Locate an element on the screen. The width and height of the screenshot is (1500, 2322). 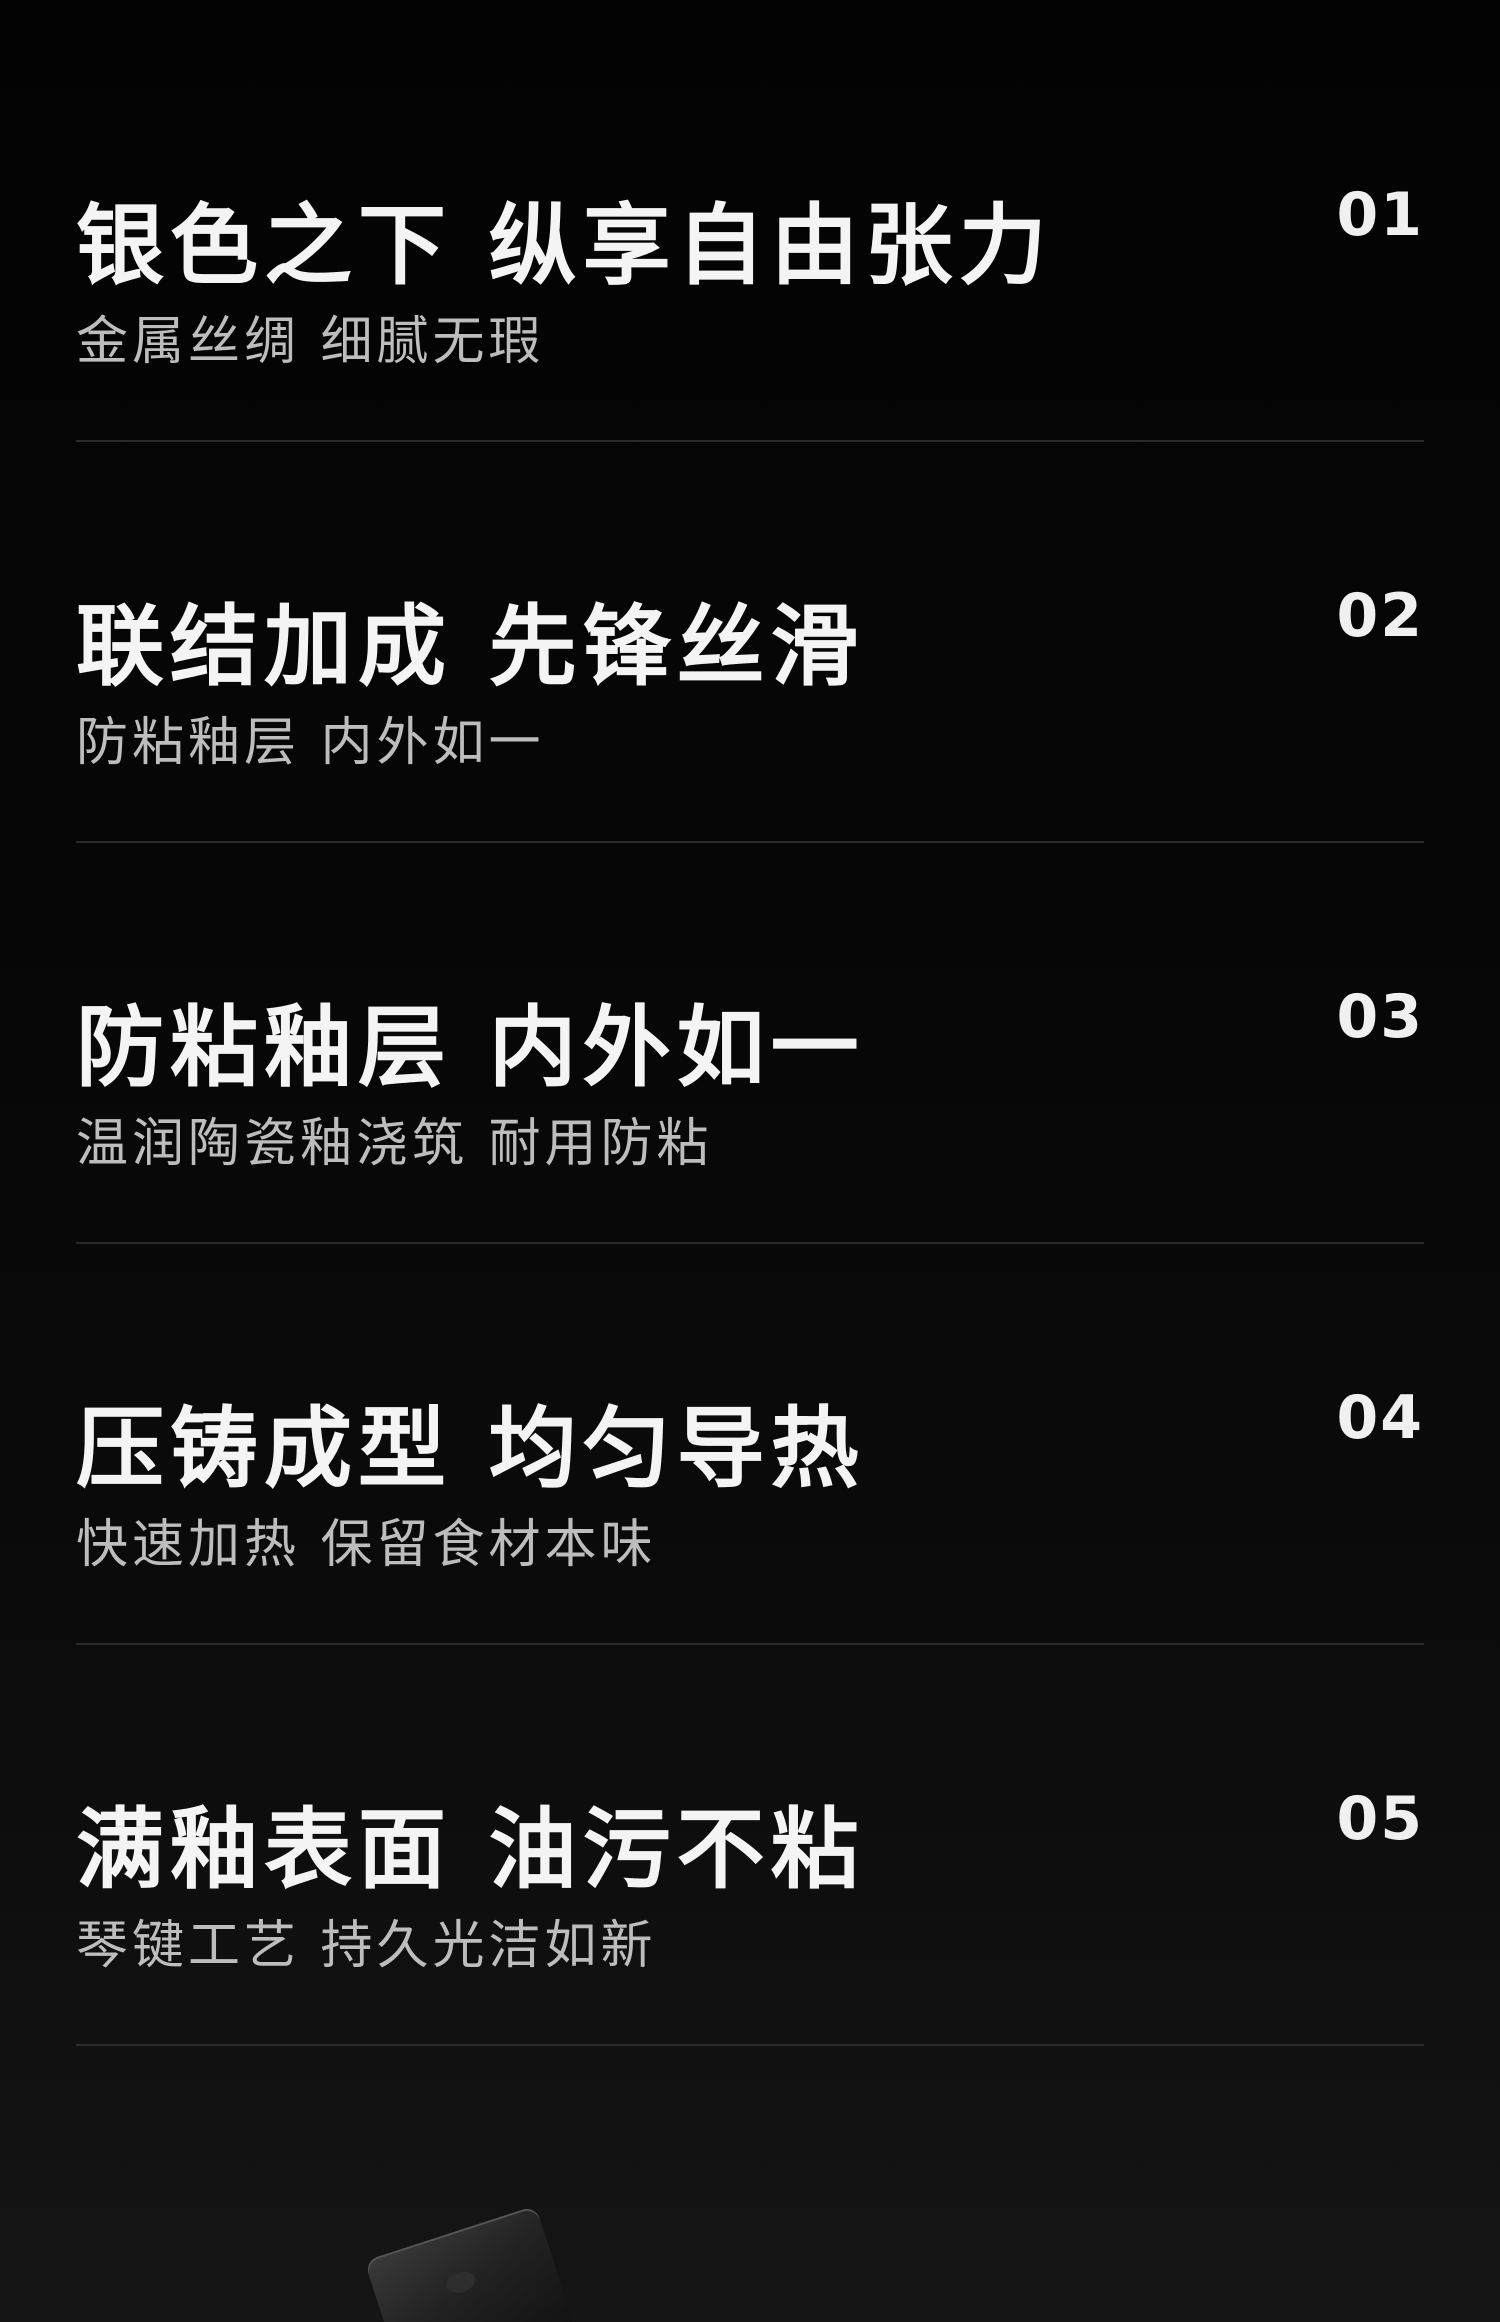
feature-subtitle: 金属丝绸 细腻无瑕 is located at coordinates (310, 342).